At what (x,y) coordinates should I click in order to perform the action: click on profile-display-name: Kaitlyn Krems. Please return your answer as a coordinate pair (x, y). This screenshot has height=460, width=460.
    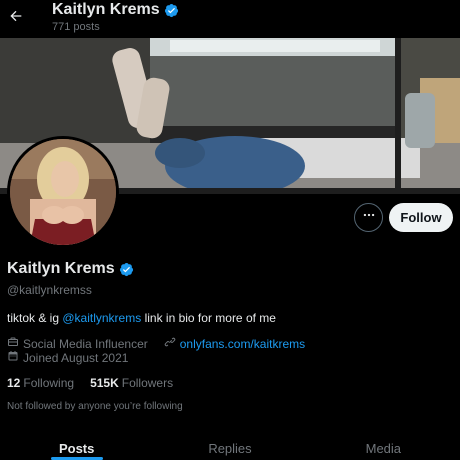
    Looking at the image, I should click on (61, 268).